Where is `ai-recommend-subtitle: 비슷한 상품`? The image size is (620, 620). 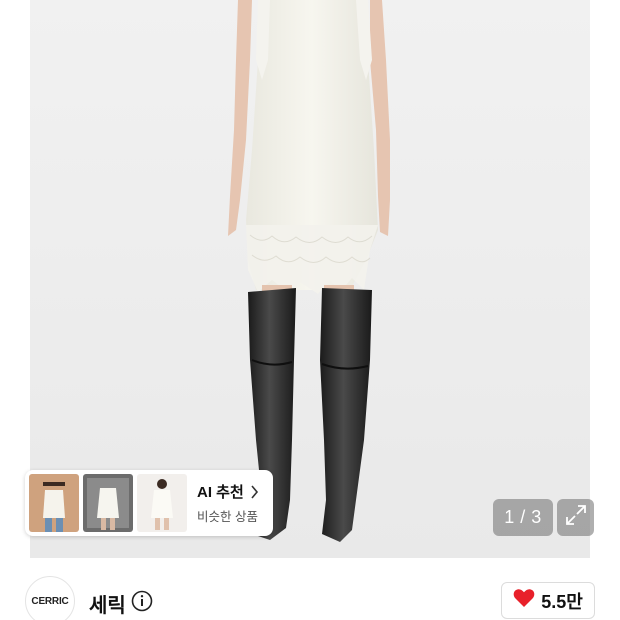 ai-recommend-subtitle: 비슷한 상품 is located at coordinates (227, 517).